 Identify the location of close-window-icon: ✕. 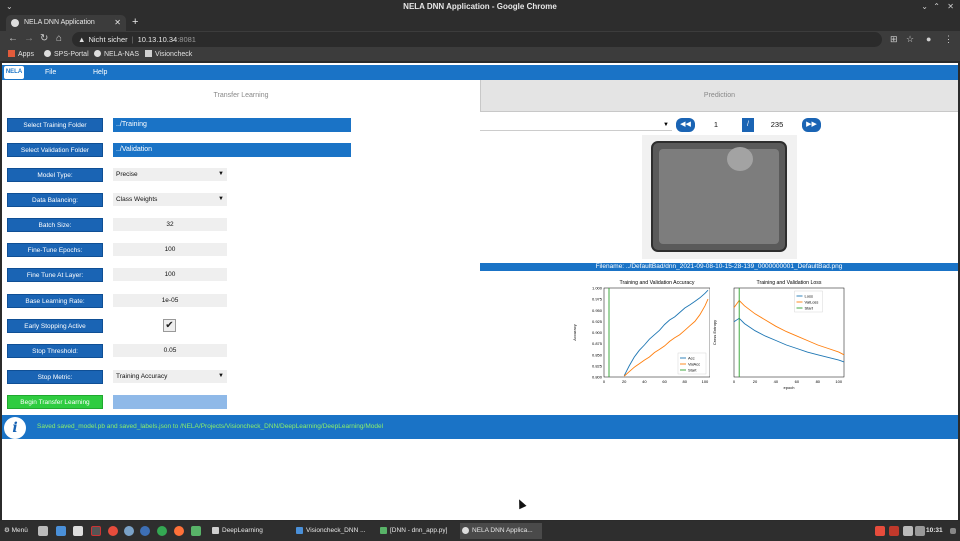
(950, 6).